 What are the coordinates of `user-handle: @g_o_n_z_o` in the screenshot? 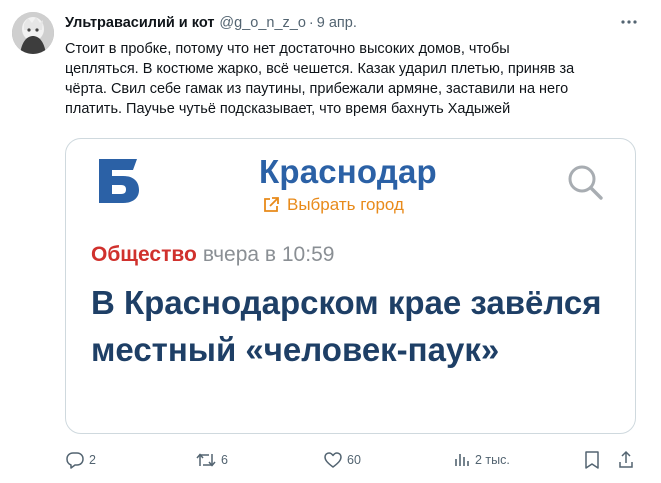 It's located at (262, 23).